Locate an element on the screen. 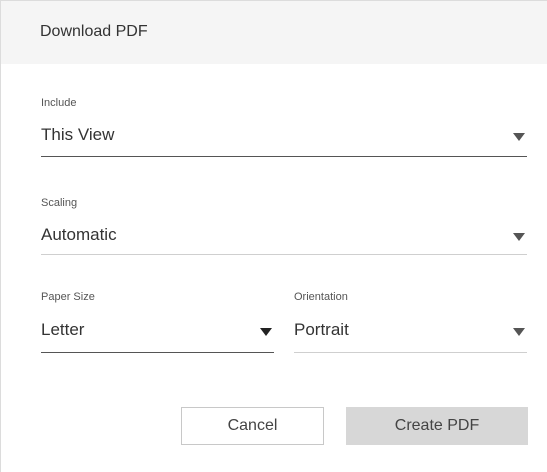 The image size is (547, 472). scaling-field: Scaling Automatic is located at coordinates (284, 226).